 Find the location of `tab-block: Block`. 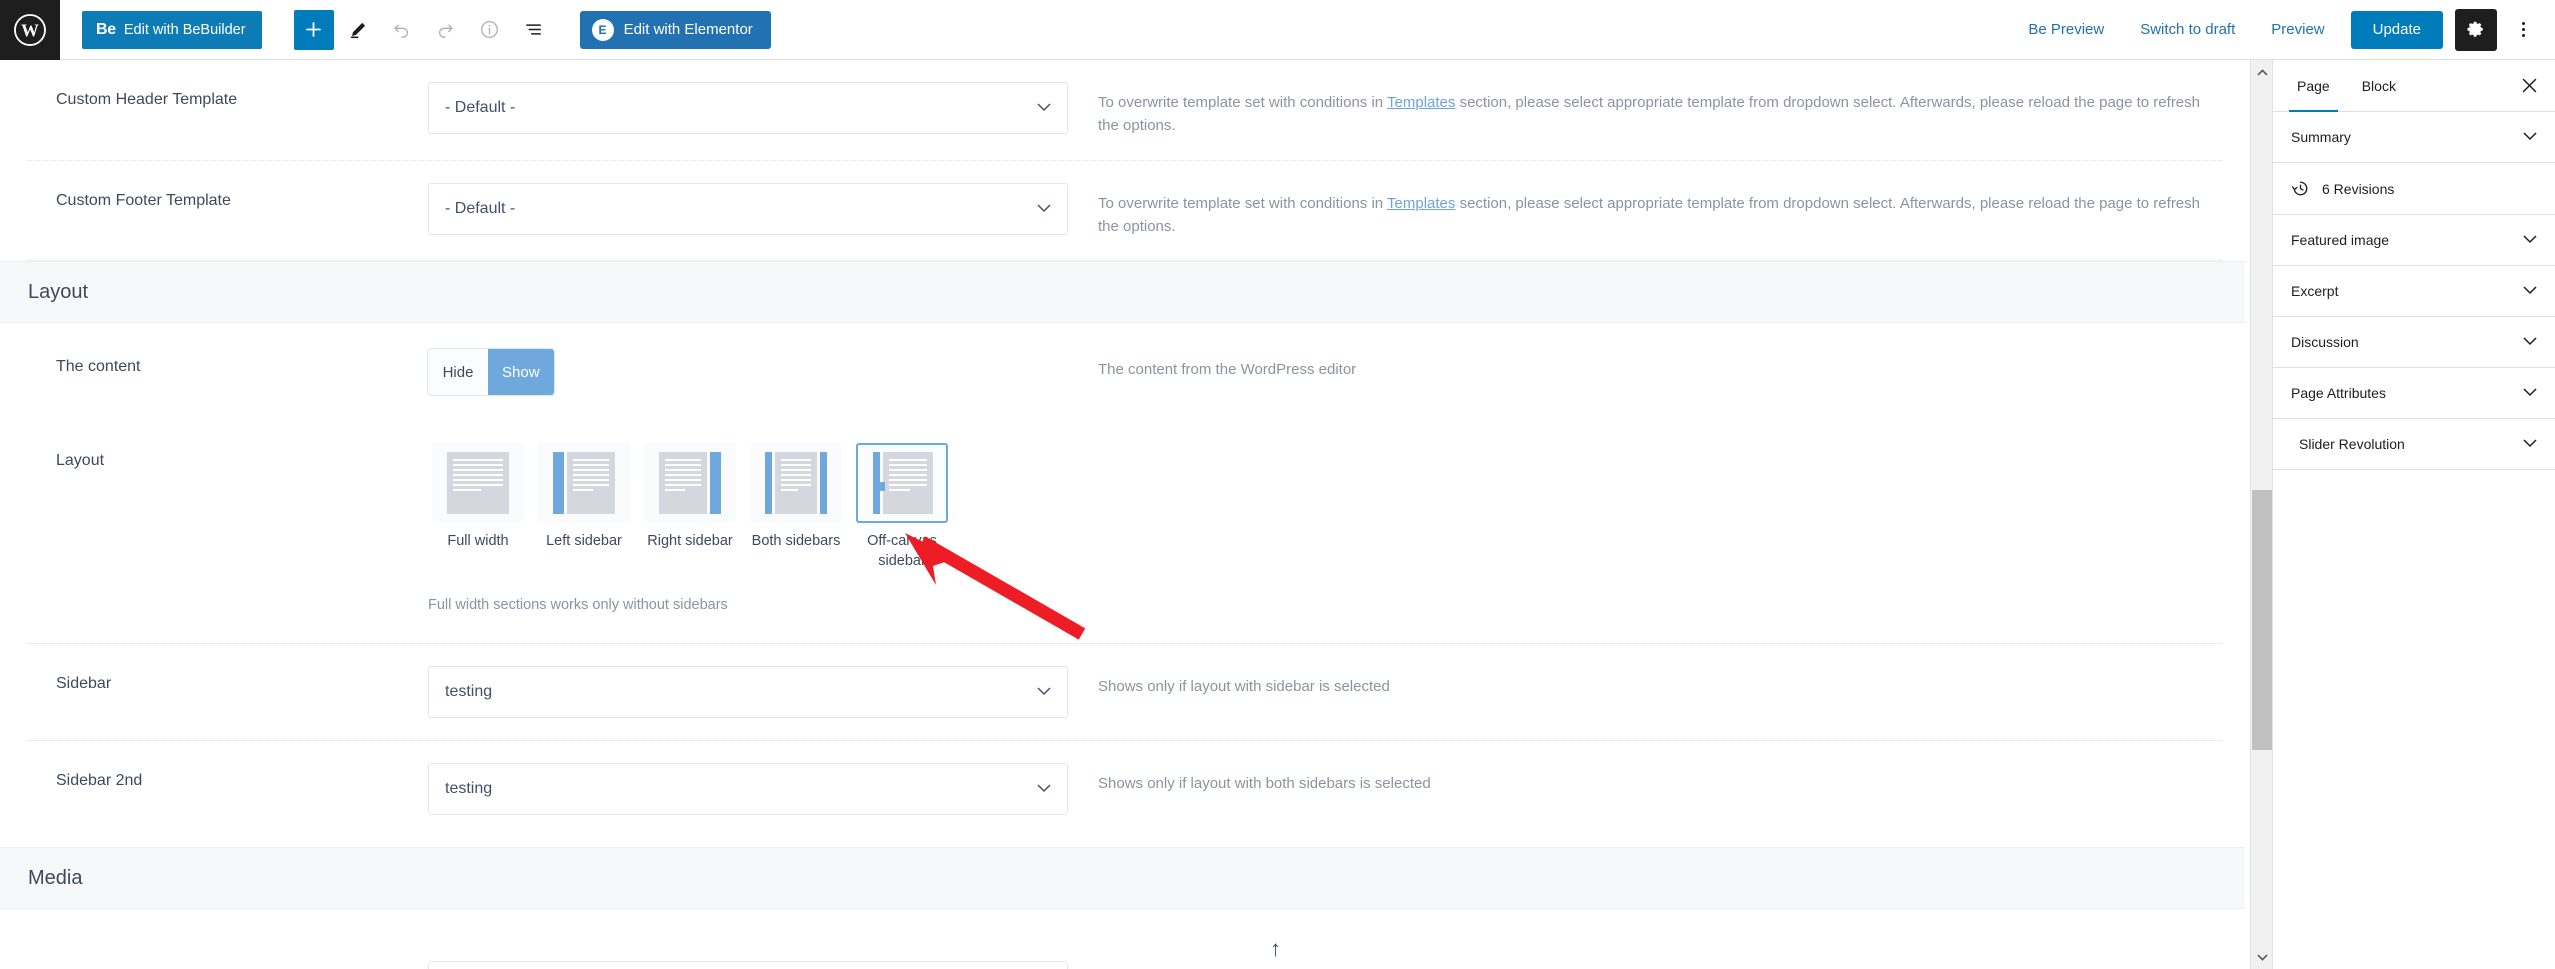

tab-block: Block is located at coordinates (2379, 86).